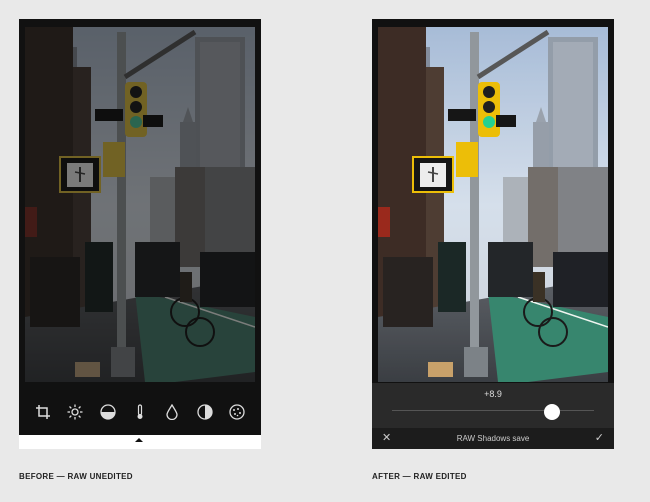  What do you see at coordinates (493, 410) in the screenshot?
I see `adjustment-slider-track` at bounding box center [493, 410].